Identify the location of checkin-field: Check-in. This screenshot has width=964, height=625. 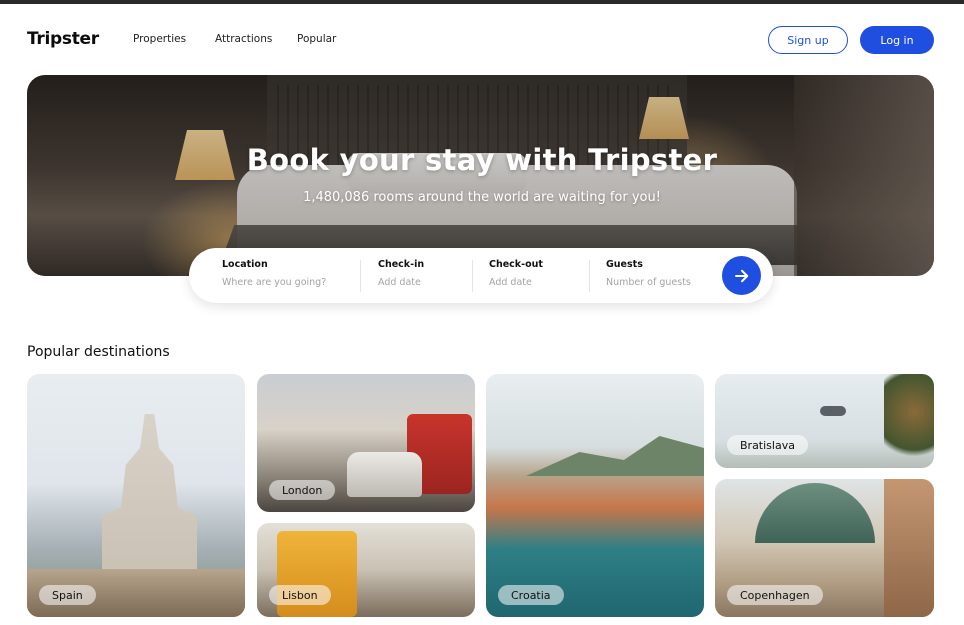
(423, 276).